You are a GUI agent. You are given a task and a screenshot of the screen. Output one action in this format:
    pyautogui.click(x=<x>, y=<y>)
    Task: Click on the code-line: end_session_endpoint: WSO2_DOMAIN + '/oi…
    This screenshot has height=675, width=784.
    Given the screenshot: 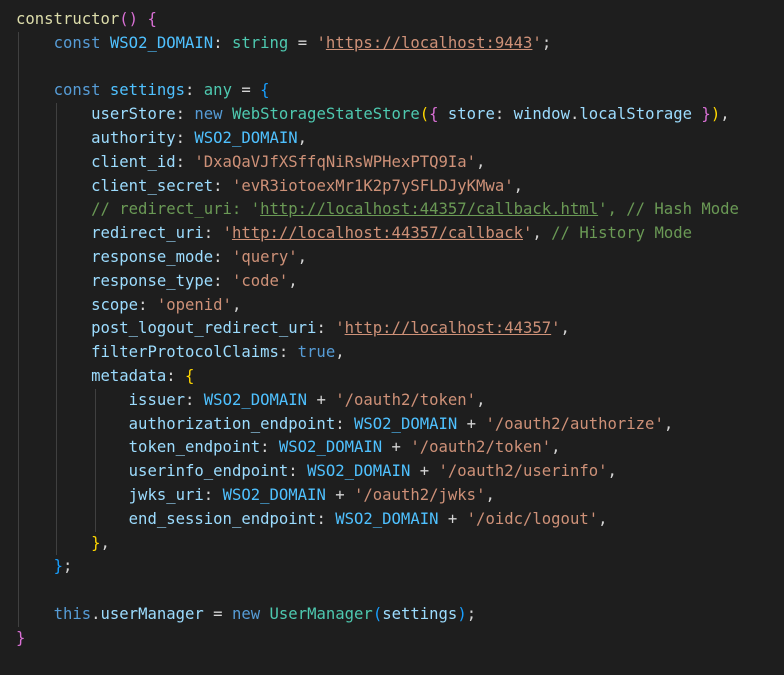 What is the action you would take?
    pyautogui.click(x=392, y=519)
    